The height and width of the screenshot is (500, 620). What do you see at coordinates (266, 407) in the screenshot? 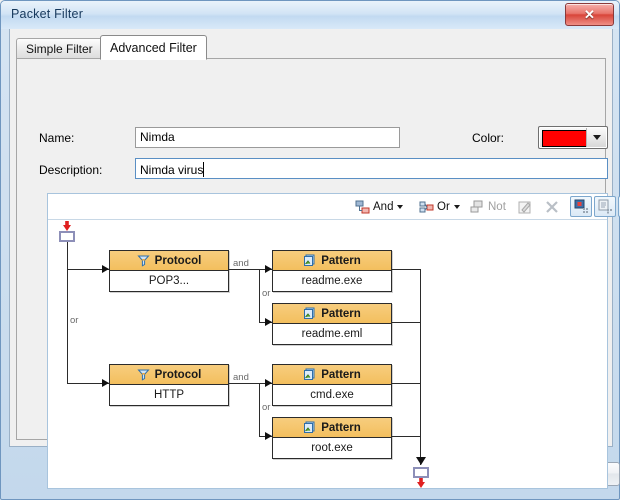
I see `edge-label-or-bottom: or` at bounding box center [266, 407].